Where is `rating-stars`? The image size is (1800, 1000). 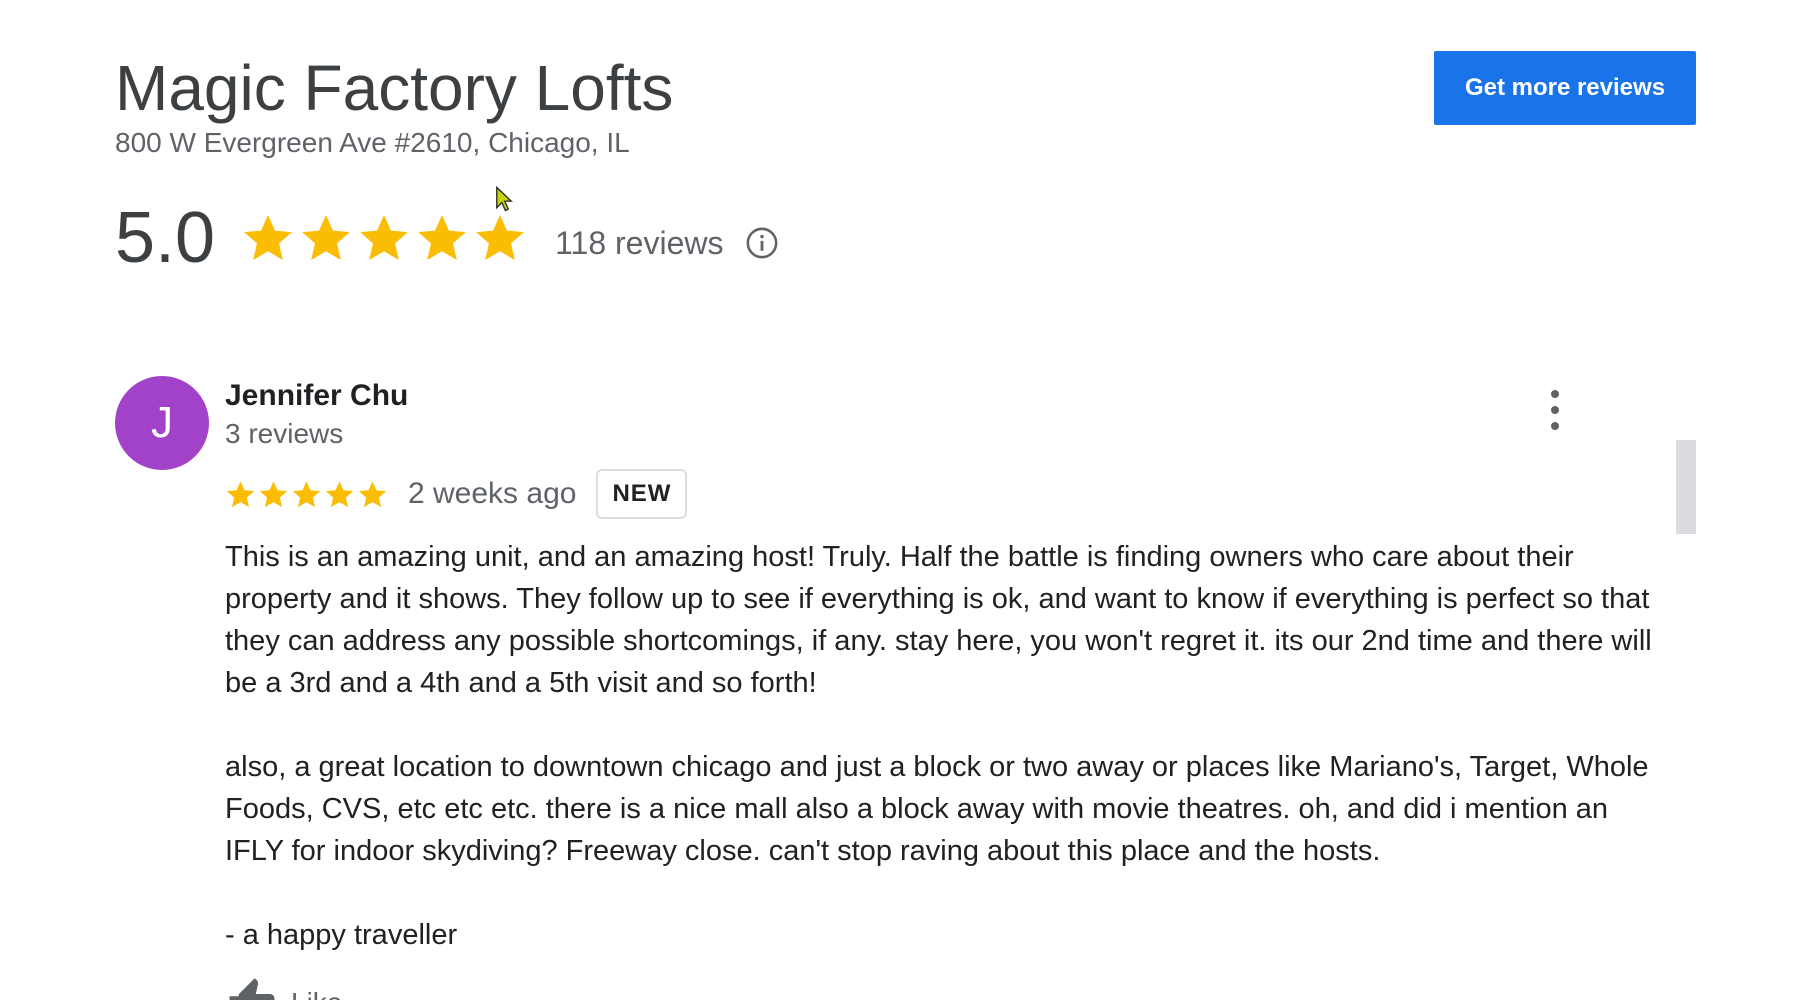
rating-stars is located at coordinates (384, 238).